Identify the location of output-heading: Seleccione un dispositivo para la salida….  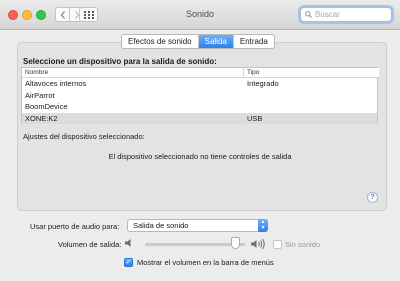
(120, 61).